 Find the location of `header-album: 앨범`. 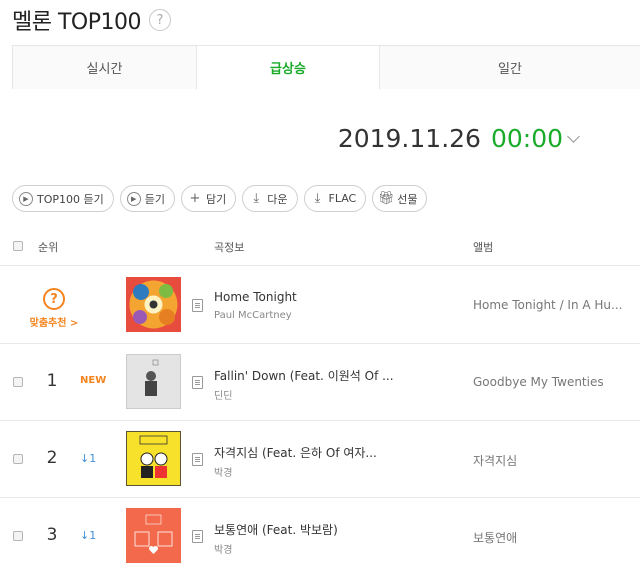

header-album: 앨범 is located at coordinates (483, 247).